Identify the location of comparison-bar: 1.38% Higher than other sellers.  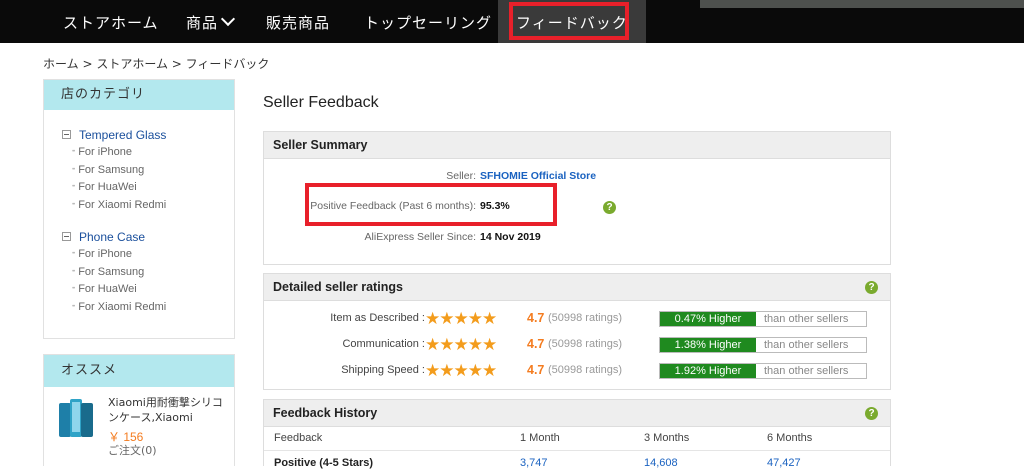
(763, 345).